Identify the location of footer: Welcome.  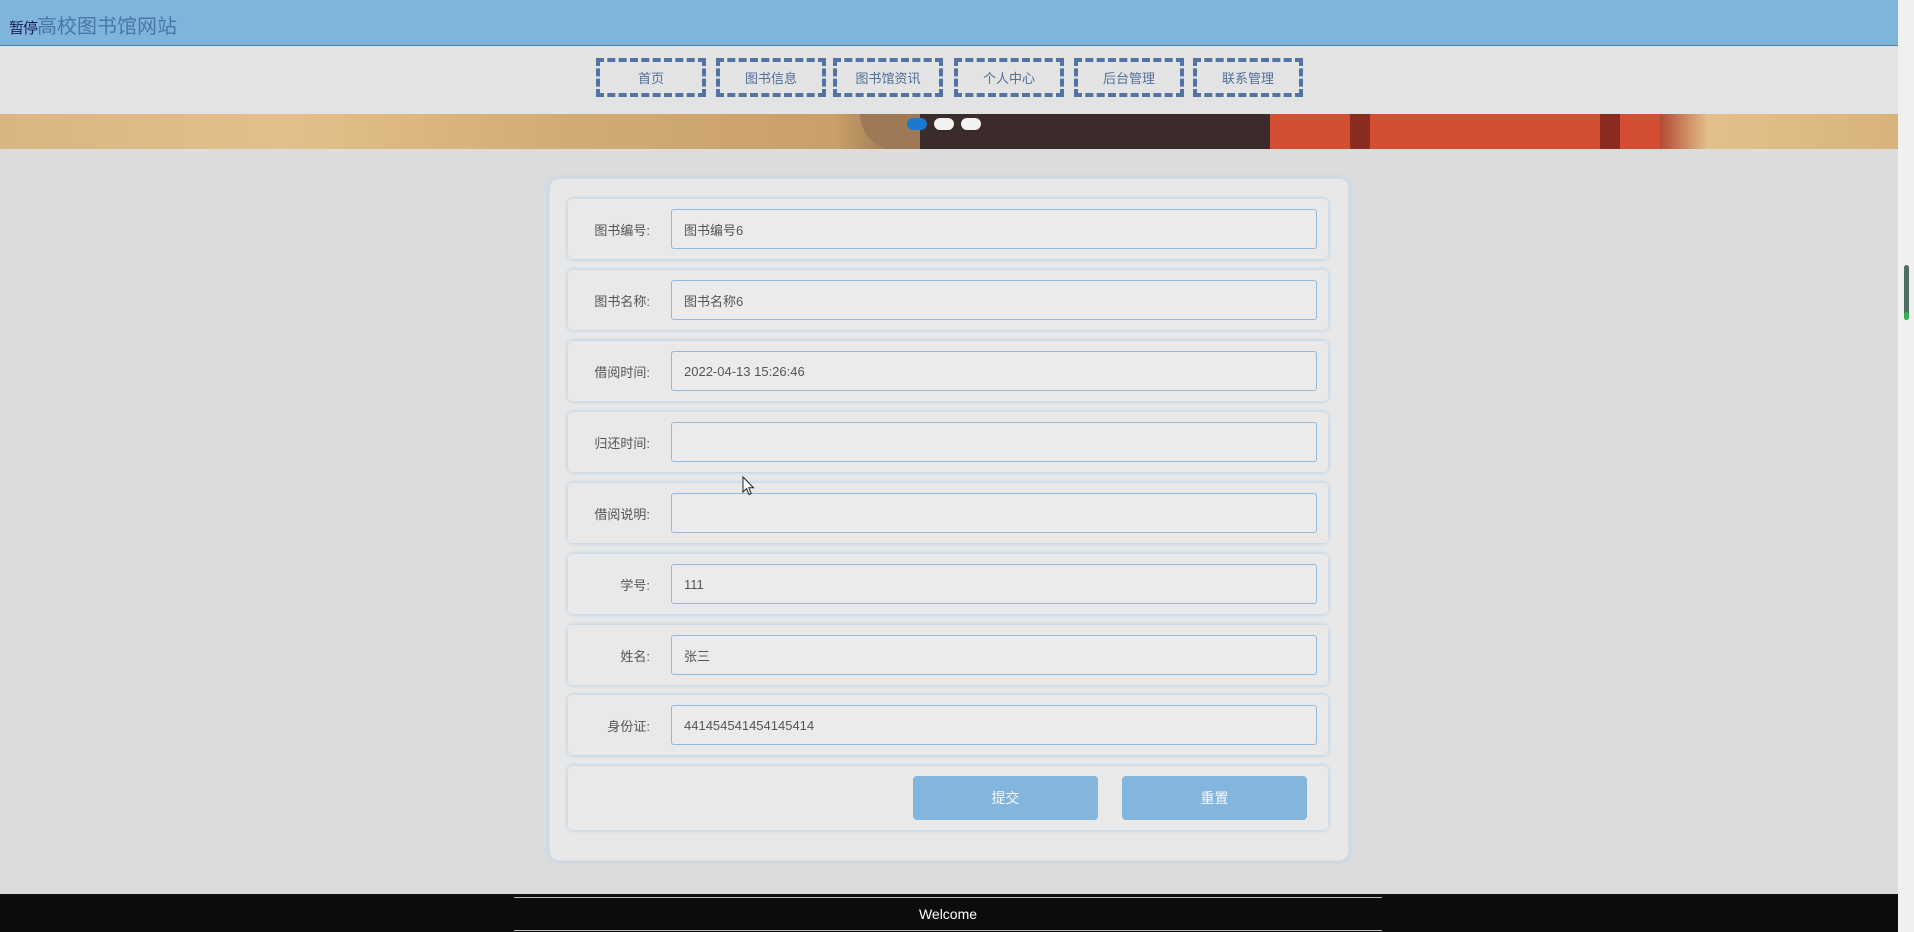
(949, 913).